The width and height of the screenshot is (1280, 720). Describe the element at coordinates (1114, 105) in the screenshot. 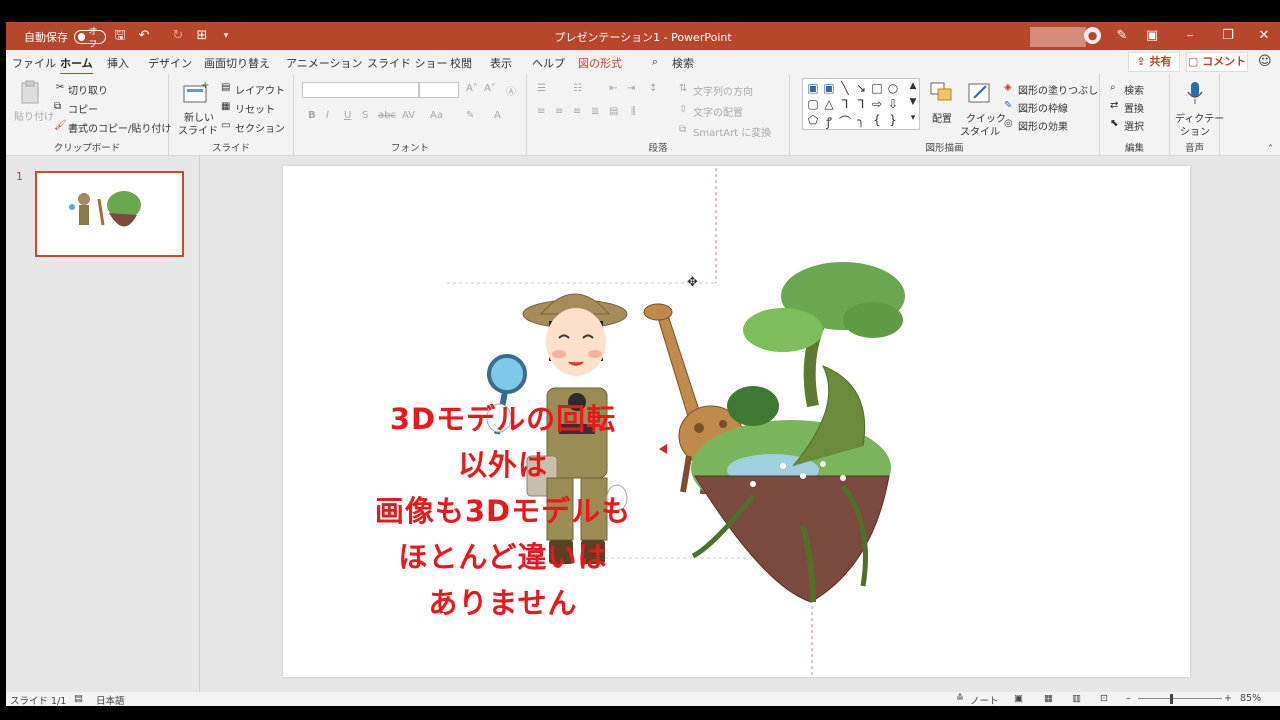

I see `replace-icon: ⇄` at that location.